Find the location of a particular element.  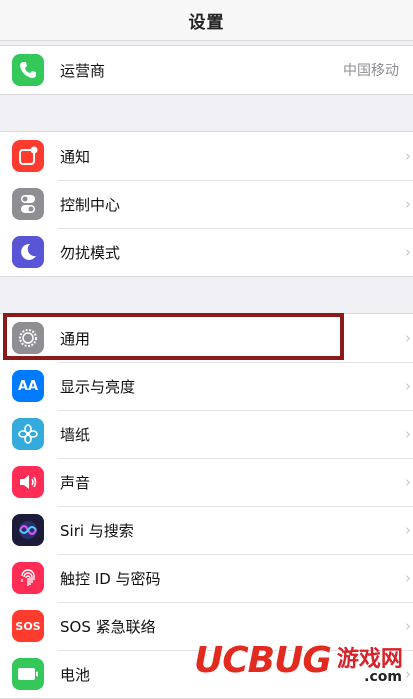

carrier-group: 运营商 中国移动 is located at coordinates (206, 70).